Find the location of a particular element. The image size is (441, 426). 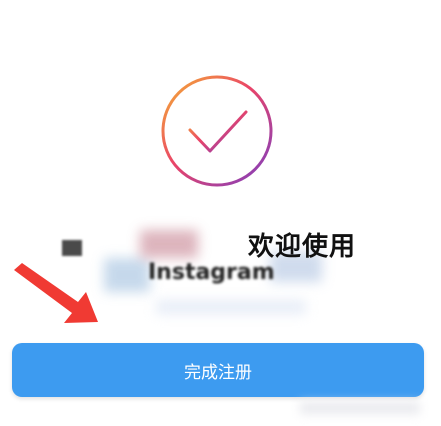

complete-registration-button: 完成注册 is located at coordinates (218, 370).